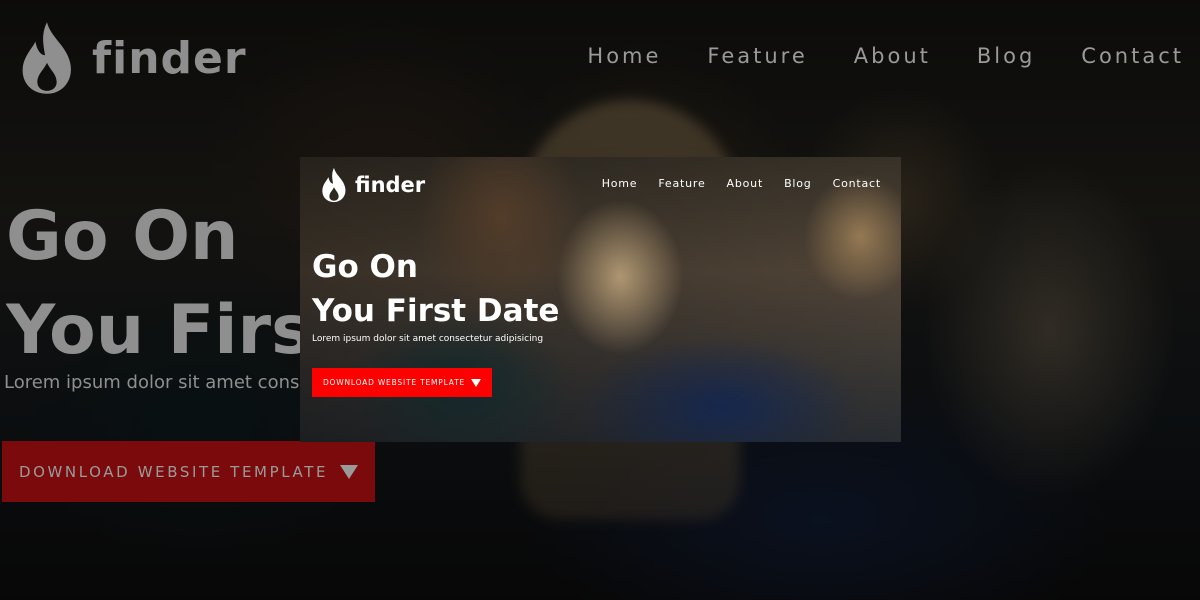 The height and width of the screenshot is (600, 1200). Describe the element at coordinates (1006, 56) in the screenshot. I see `background-nav-blog: Blog` at that location.